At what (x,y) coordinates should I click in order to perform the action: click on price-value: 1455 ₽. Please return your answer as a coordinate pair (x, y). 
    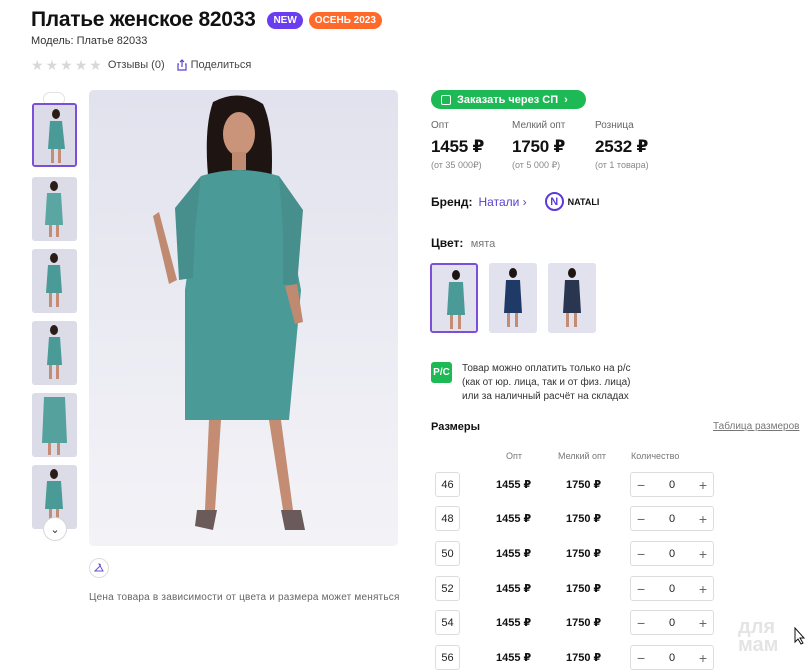
    Looking at the image, I should click on (458, 146).